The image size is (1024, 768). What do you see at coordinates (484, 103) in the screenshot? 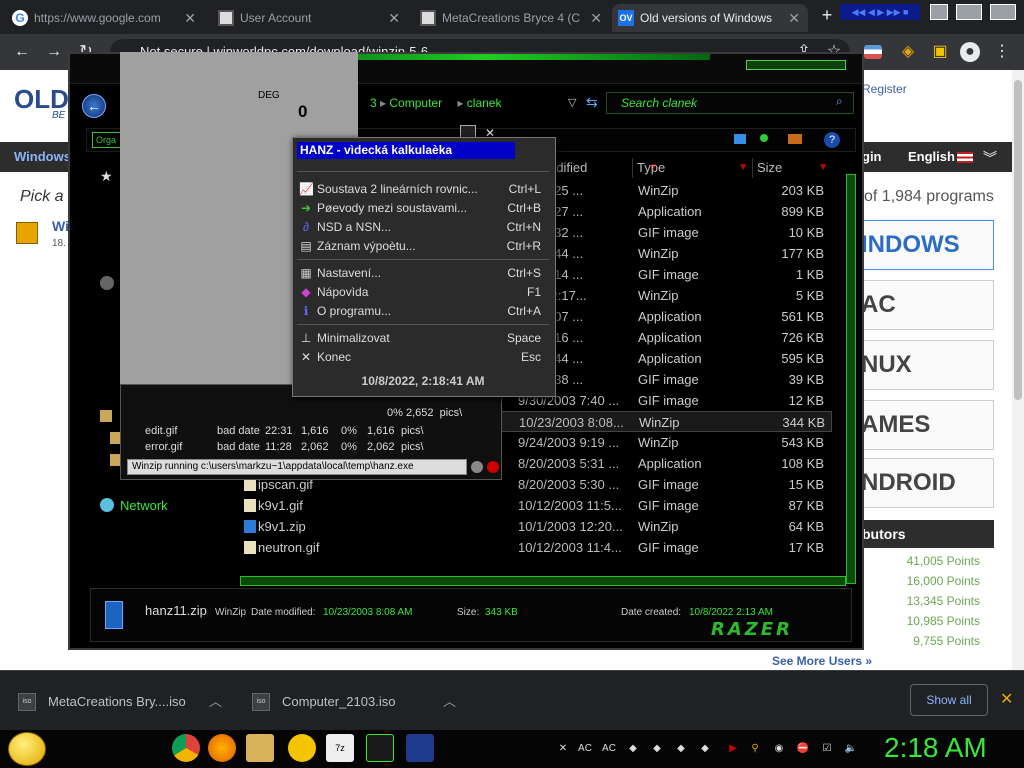
I see `breadcrumb-item: clanek` at bounding box center [484, 103].